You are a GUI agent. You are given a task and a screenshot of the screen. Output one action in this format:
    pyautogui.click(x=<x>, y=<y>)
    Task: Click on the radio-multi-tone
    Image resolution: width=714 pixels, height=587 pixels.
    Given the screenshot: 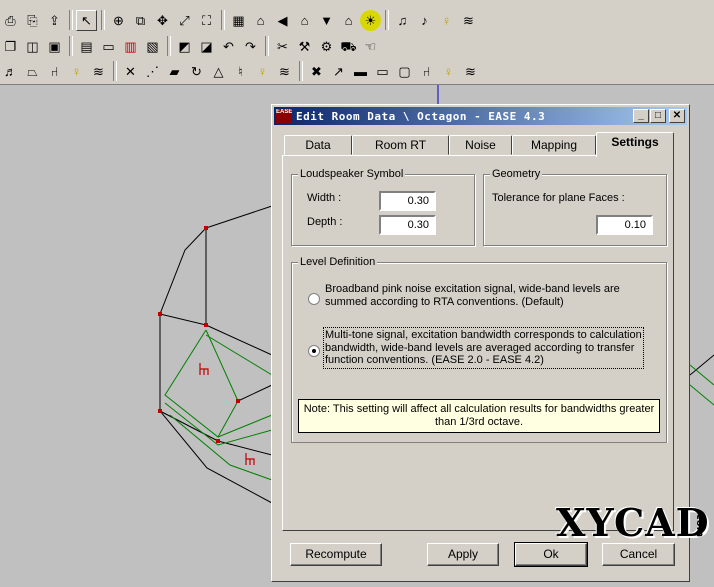 What is the action you would take?
    pyautogui.click(x=314, y=351)
    